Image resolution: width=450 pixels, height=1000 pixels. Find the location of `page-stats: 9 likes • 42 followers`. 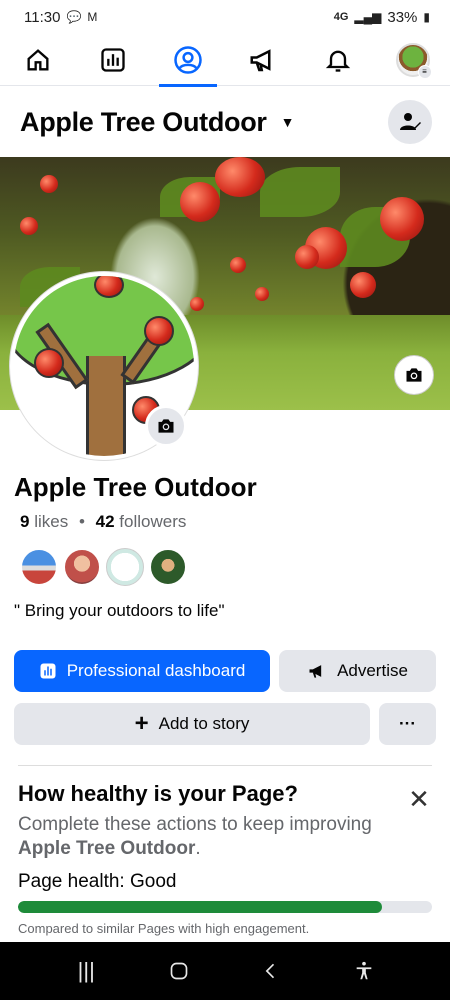

page-stats: 9 likes • 42 followers is located at coordinates (103, 521).